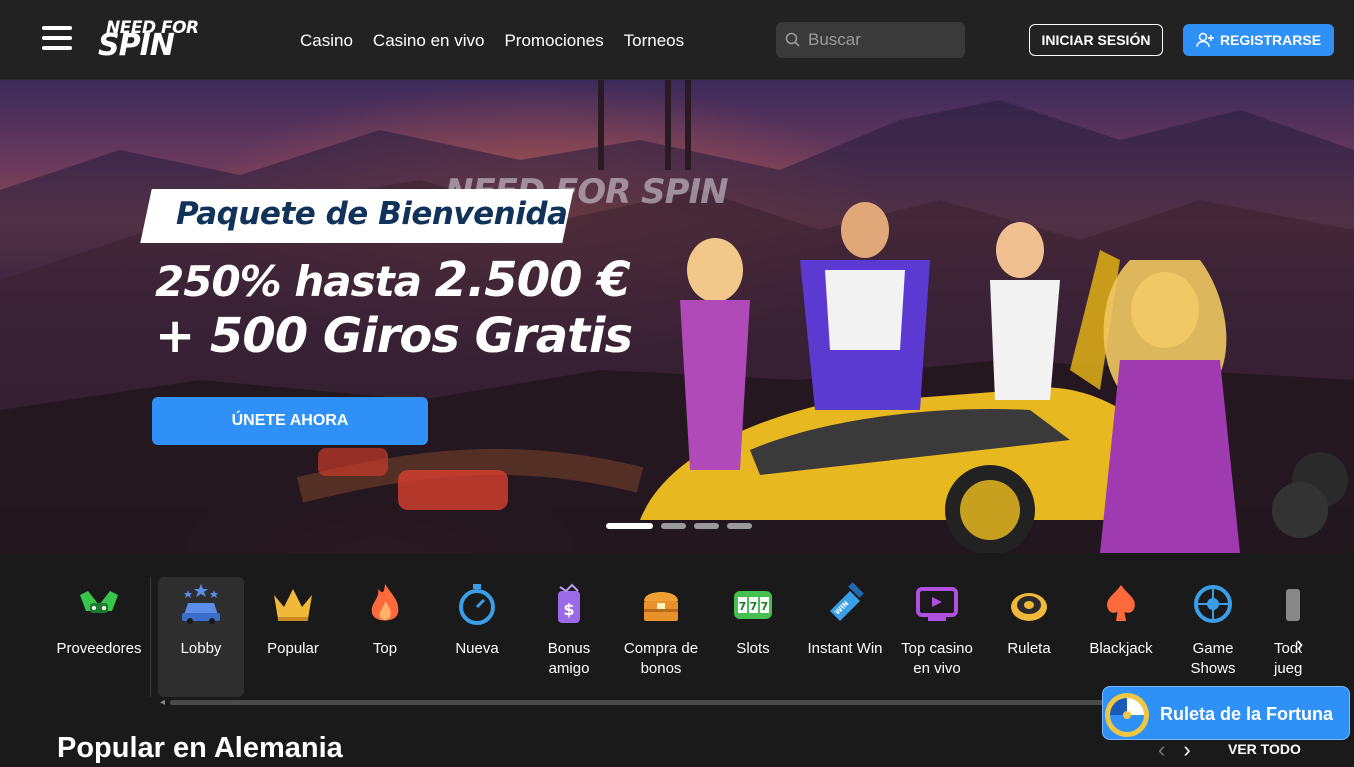  What do you see at coordinates (532, 280) in the screenshot?
I see `bonus-amount: 2.500 €` at bounding box center [532, 280].